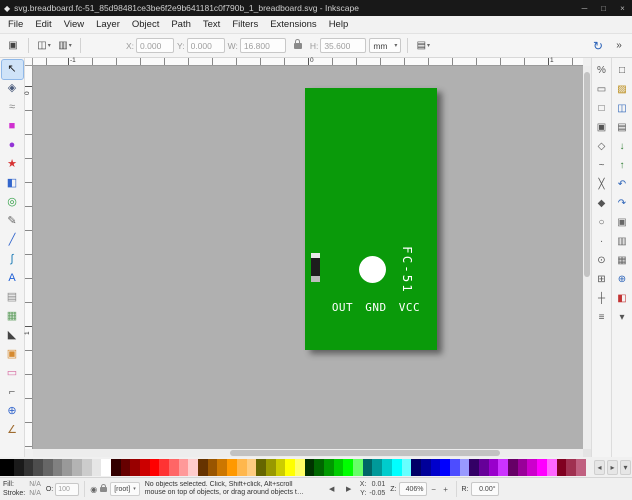 Image resolution: width=632 pixels, height=500 pixels. Describe the element at coordinates (622, 260) in the screenshot. I see `duplicate: ▦` at that location.